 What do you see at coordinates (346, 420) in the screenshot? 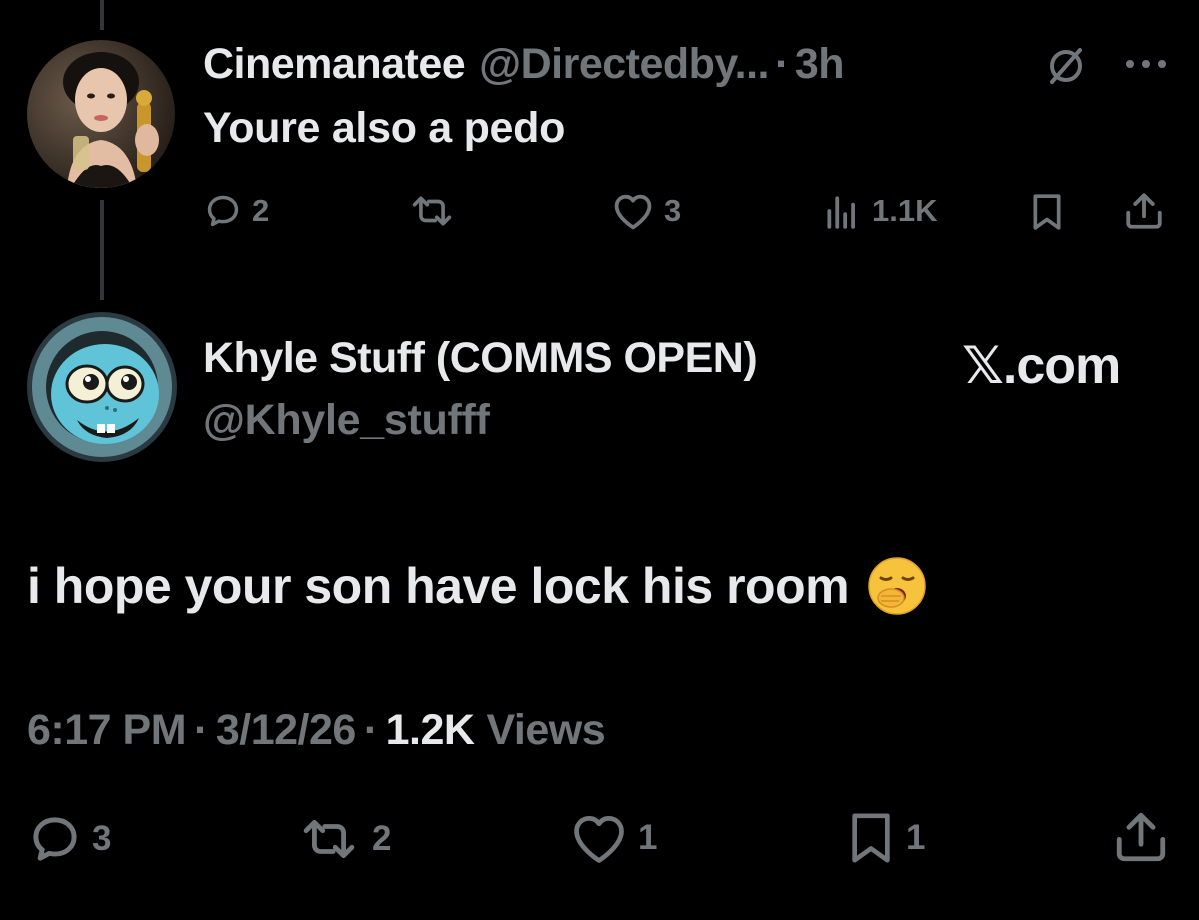
I see `user-handle: @Khyle_stufff` at bounding box center [346, 420].